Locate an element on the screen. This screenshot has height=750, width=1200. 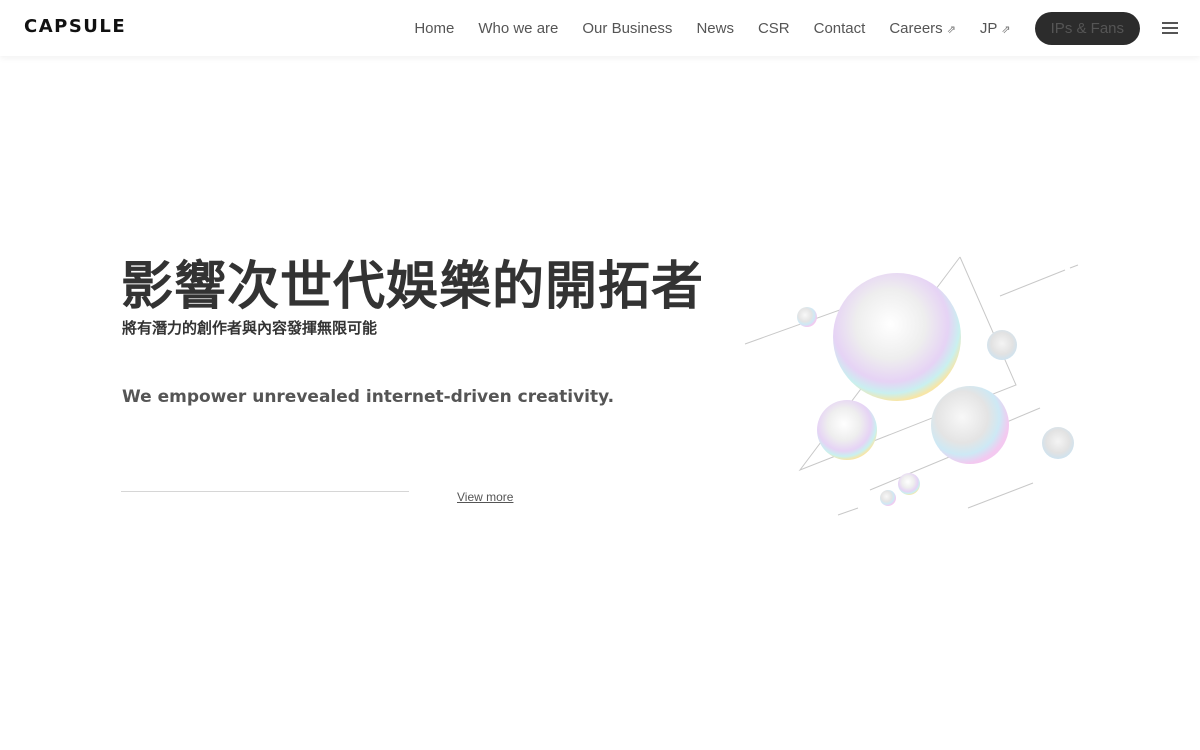
nav-home-label: Home is located at coordinates (434, 28).